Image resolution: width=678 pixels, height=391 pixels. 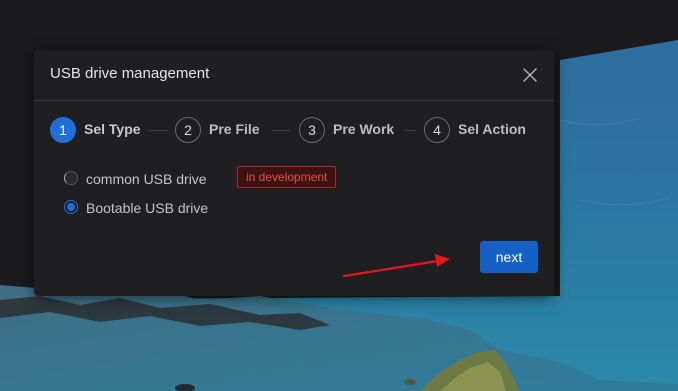 I want to click on option-common-usb-drive: common USB drive in development, so click(x=214, y=177).